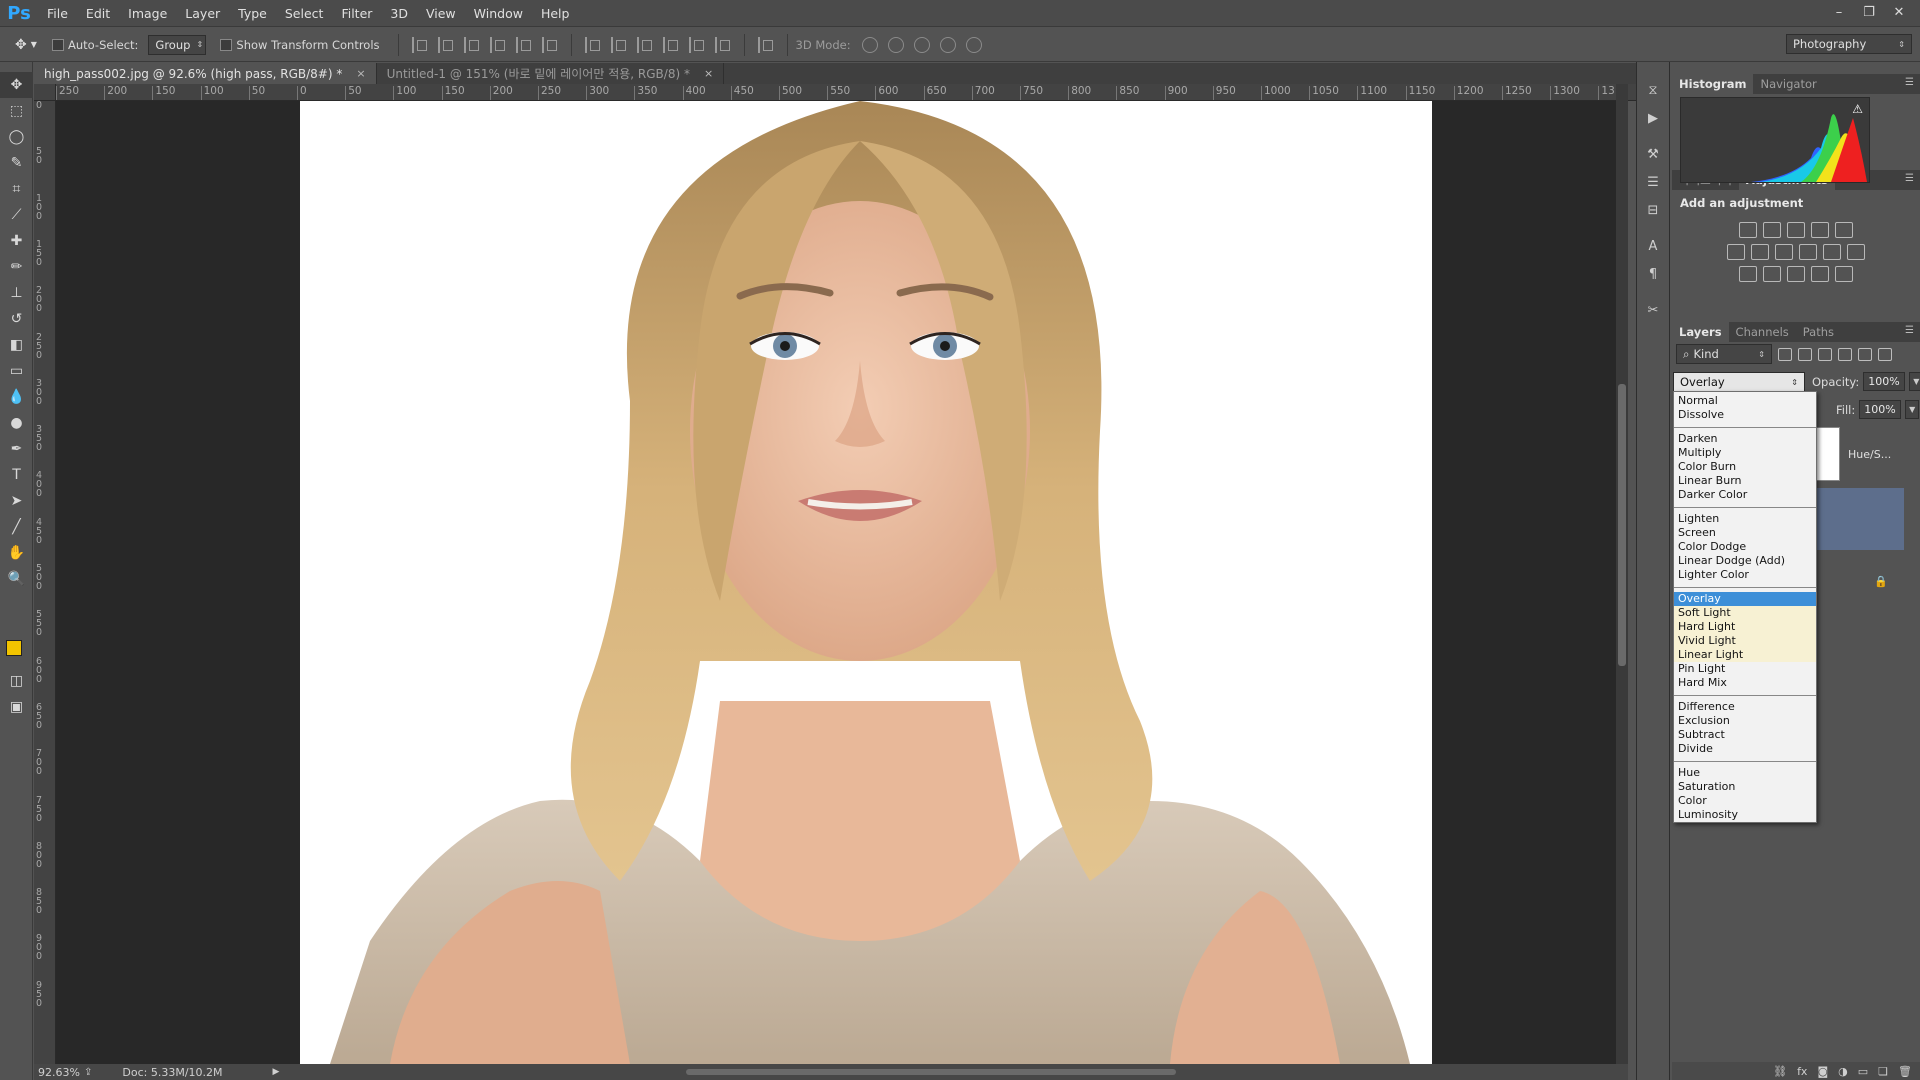 This screenshot has height=1080, width=1920. Describe the element at coordinates (1856, 252) in the screenshot. I see `color-lookup-icon` at that location.